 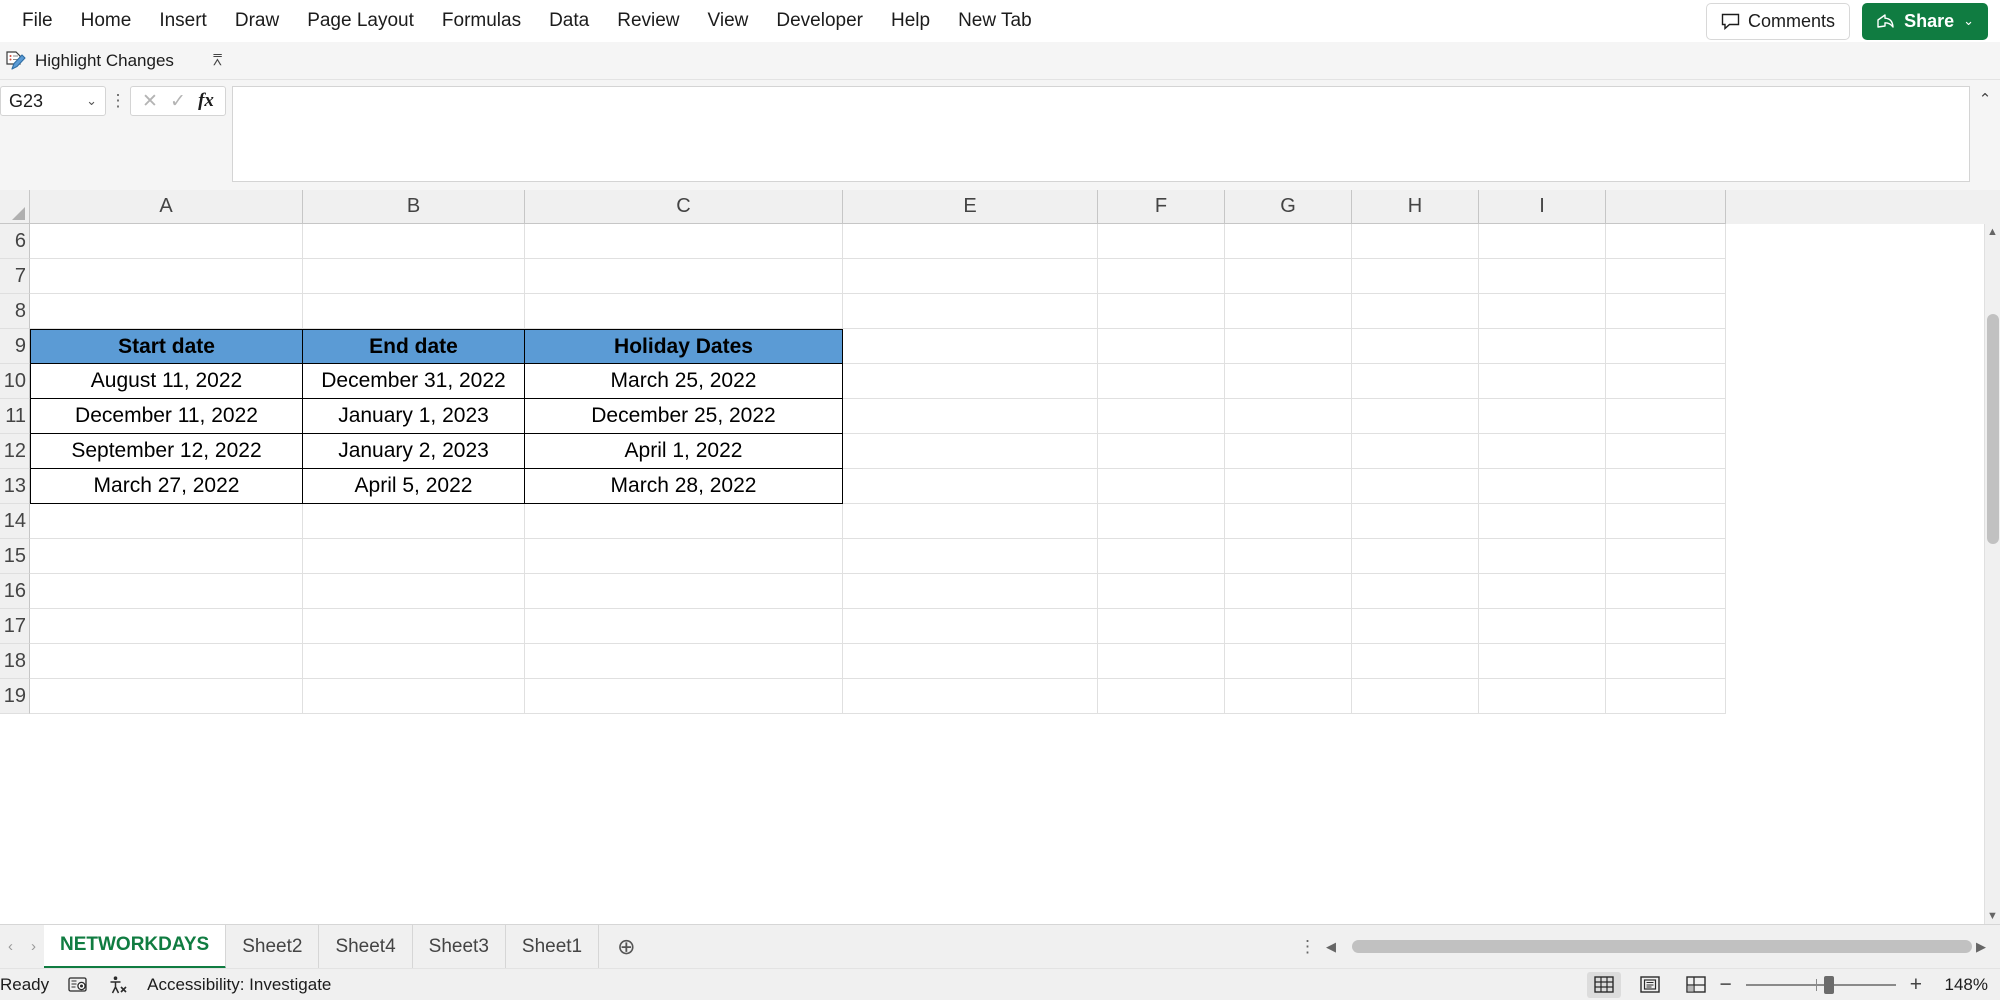 What do you see at coordinates (15, 591) in the screenshot?
I see `row-header: 16` at bounding box center [15, 591].